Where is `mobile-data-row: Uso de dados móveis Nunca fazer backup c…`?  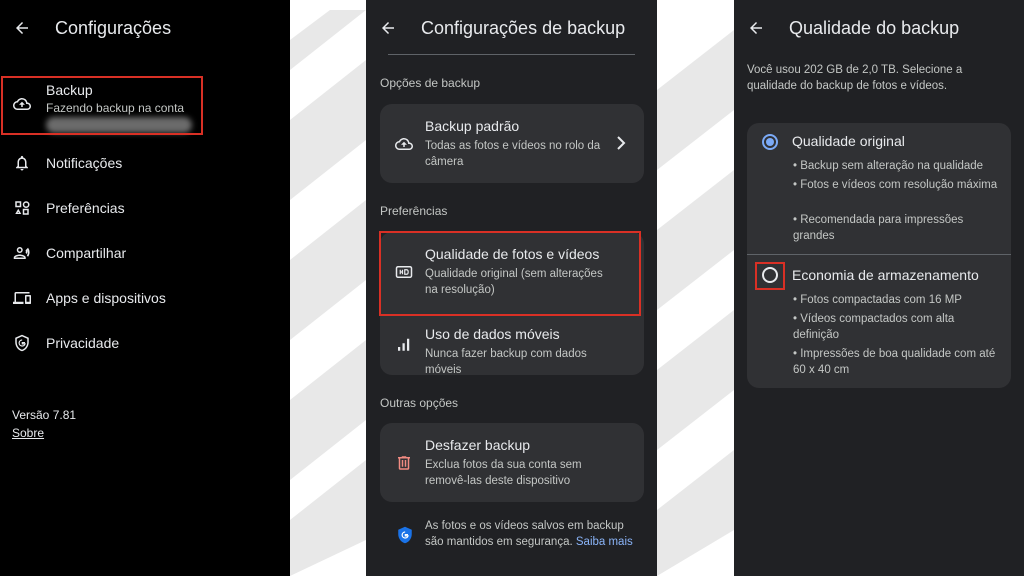 mobile-data-row: Uso de dados móveis Nunca fazer backup c… is located at coordinates (512, 346).